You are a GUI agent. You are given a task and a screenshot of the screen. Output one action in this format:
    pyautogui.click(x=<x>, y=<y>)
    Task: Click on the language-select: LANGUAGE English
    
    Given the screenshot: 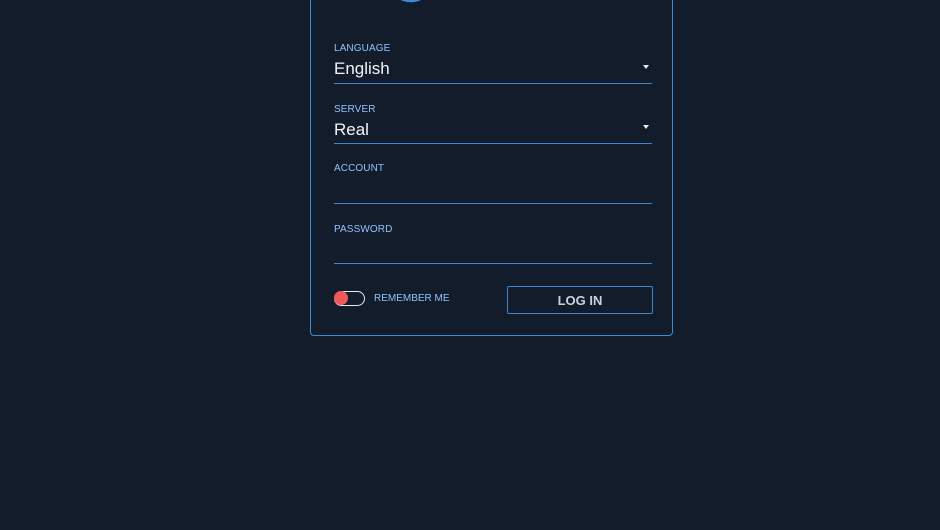 What is the action you would take?
    pyautogui.click(x=493, y=63)
    